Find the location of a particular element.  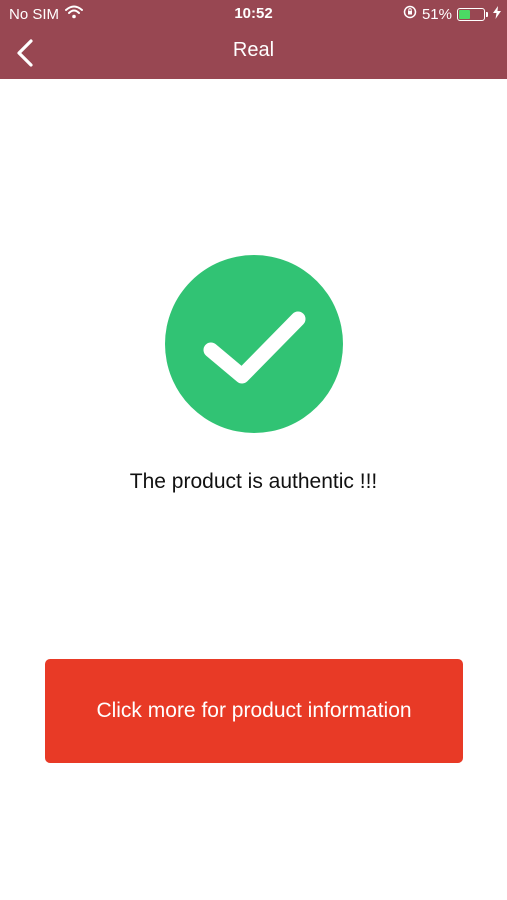

check-circle-icon is located at coordinates (254, 344).